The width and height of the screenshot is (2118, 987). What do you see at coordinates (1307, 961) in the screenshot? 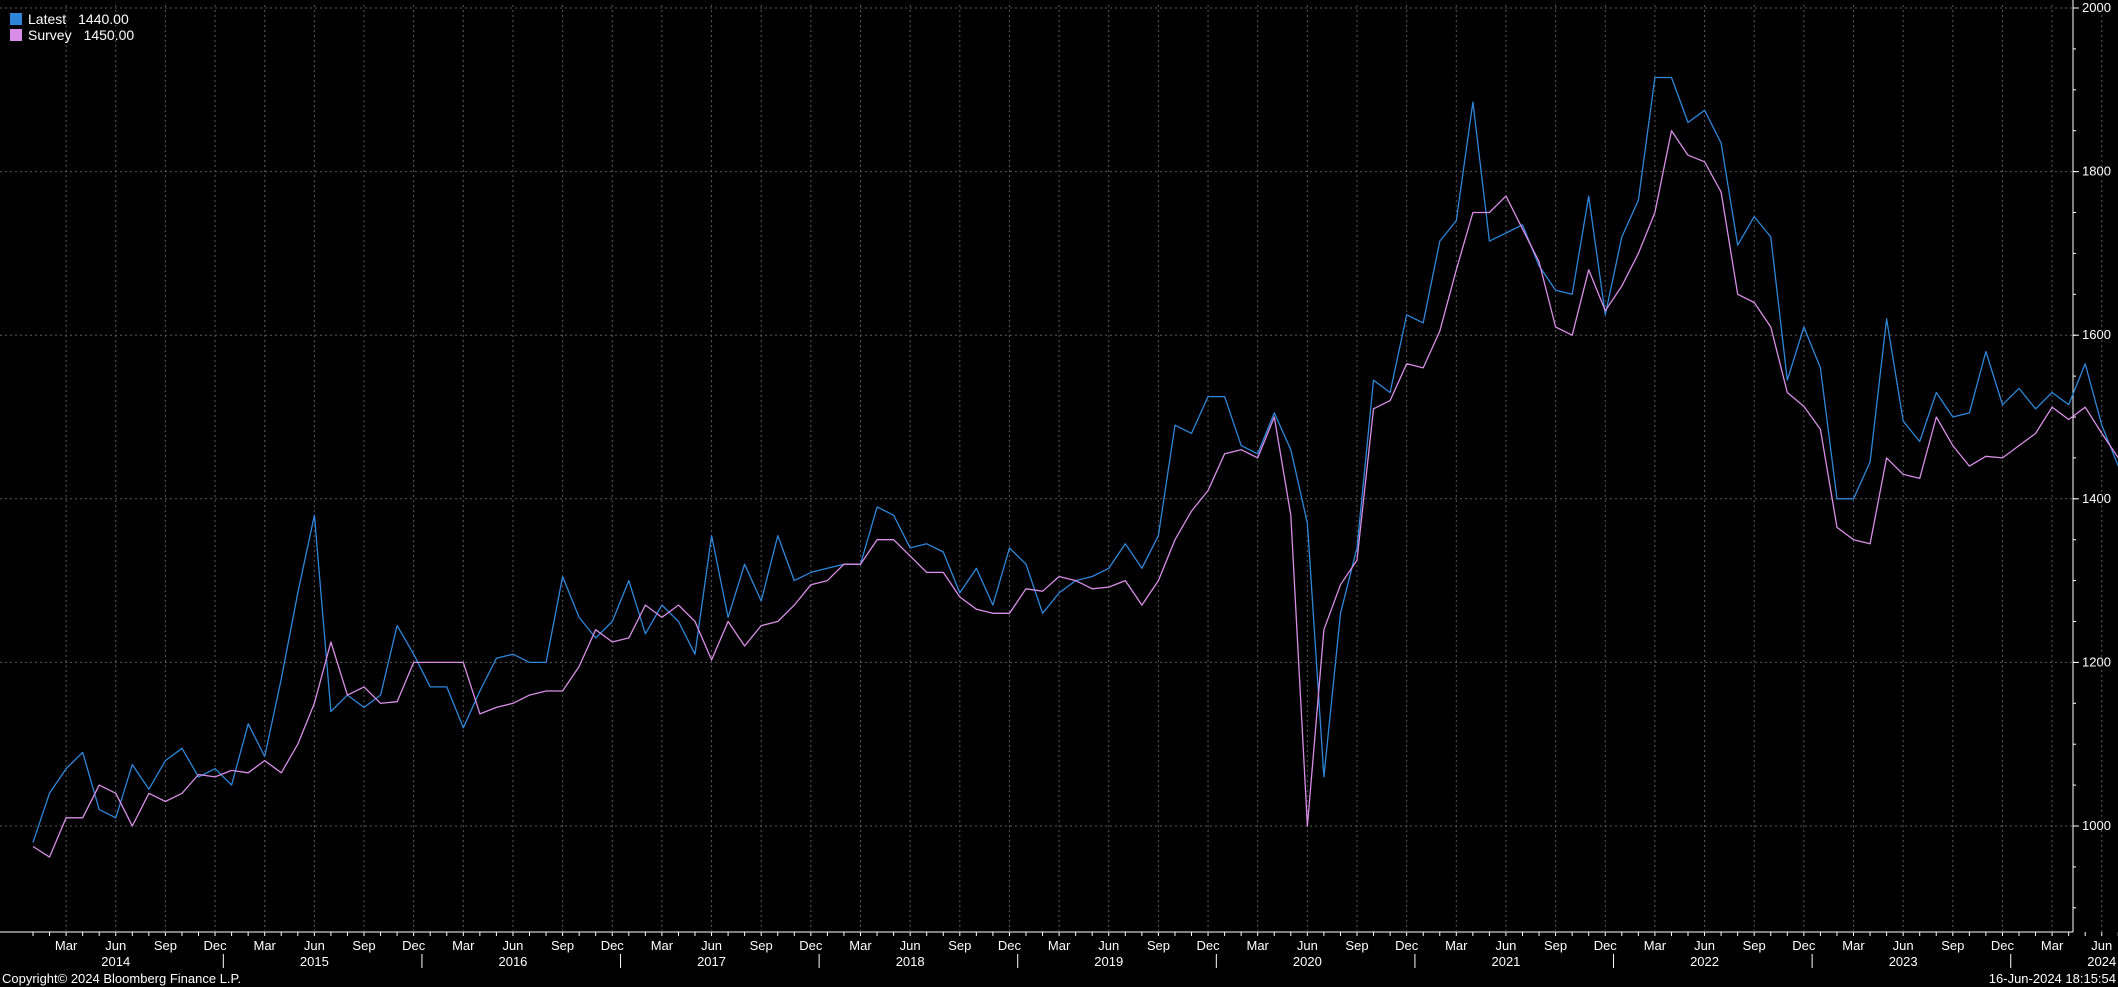
I see `x-year-label: 2020` at bounding box center [1307, 961].